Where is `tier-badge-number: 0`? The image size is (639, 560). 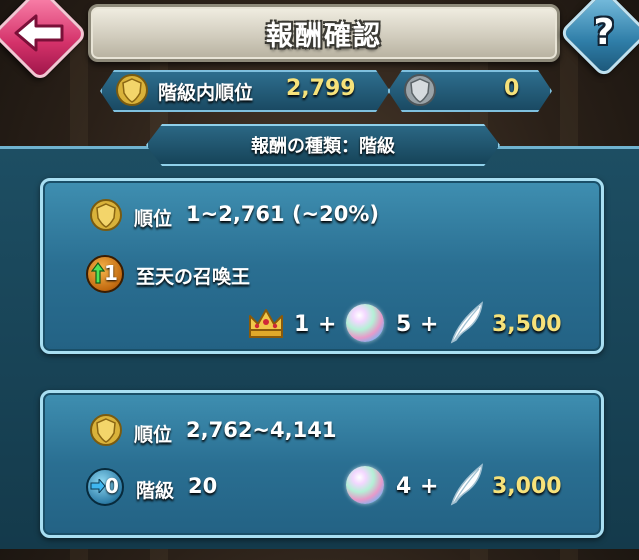 tier-badge-number: 0 is located at coordinates (112, 486).